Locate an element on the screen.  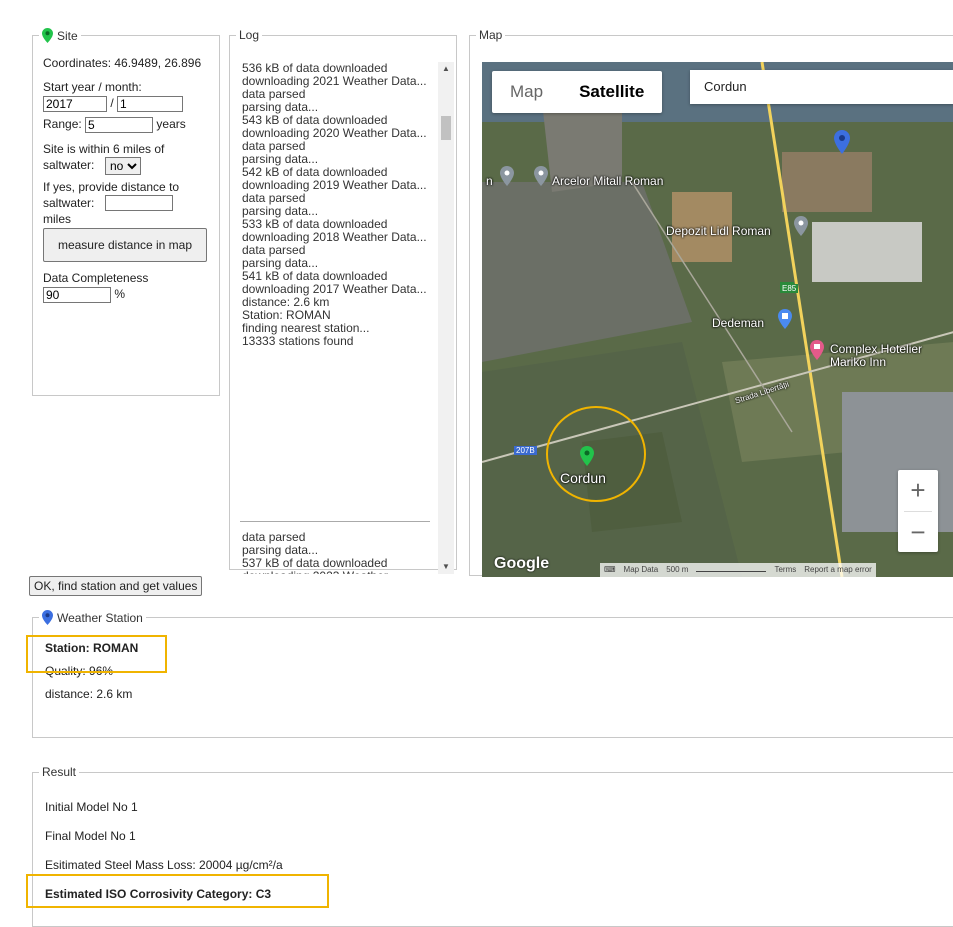
zoom-in-button: + is located at coordinates (918, 490).